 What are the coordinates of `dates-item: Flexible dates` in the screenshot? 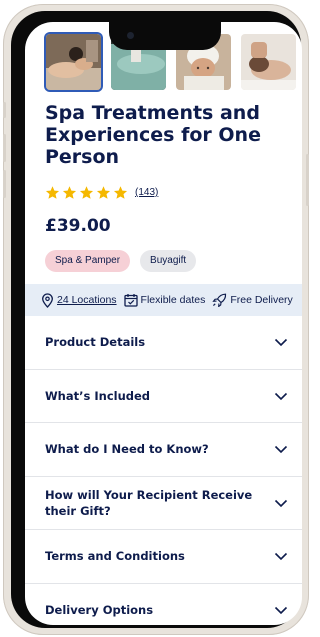 It's located at (164, 300).